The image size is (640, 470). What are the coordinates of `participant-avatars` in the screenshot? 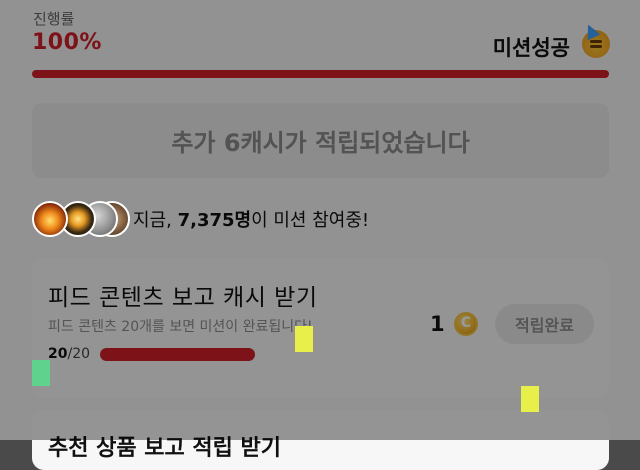 It's located at (81, 220).